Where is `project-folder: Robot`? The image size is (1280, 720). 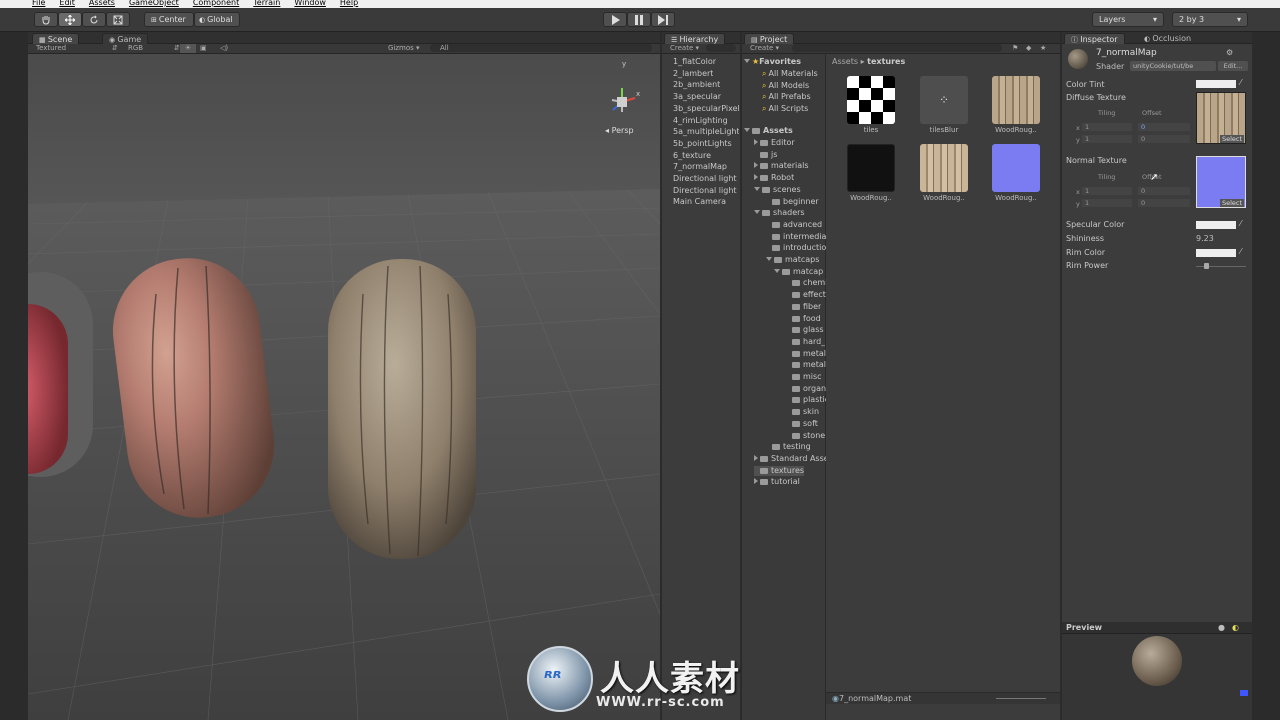
project-folder: Robot is located at coordinates (774, 178).